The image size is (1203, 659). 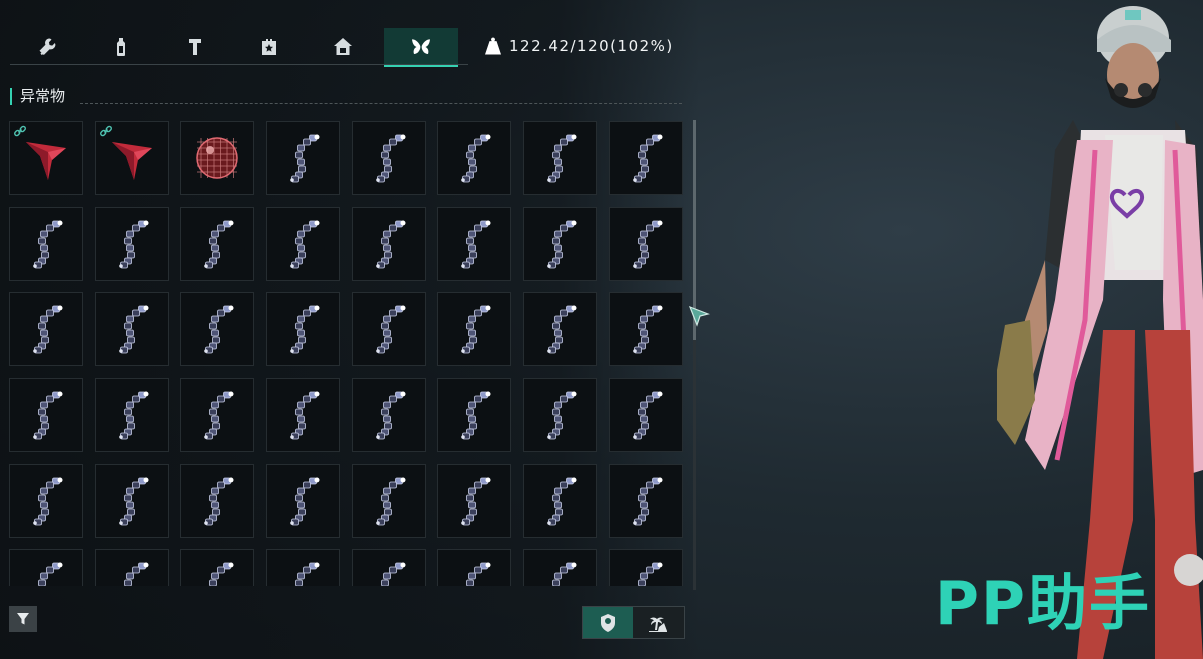 I want to click on inventory-scrollbar, so click(x=694, y=355).